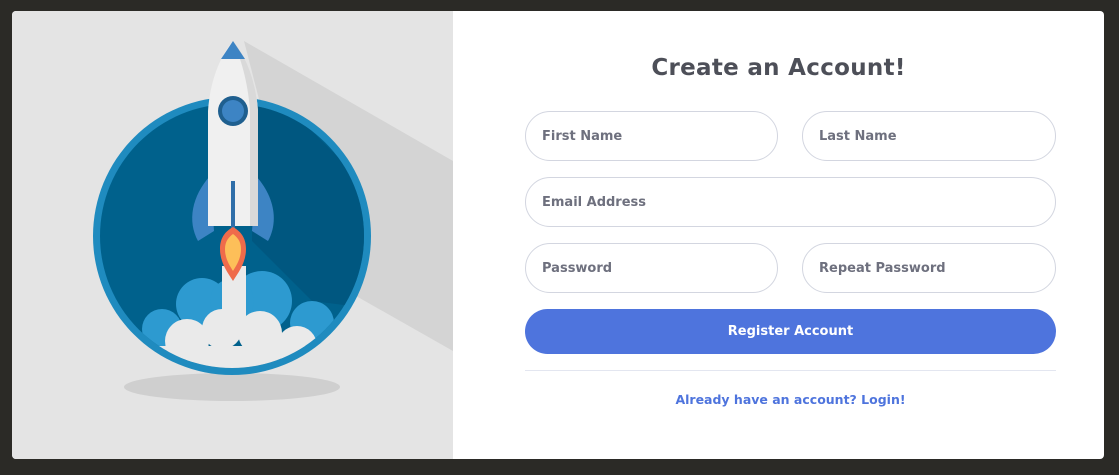 The height and width of the screenshot is (475, 1119). I want to click on password-field, so click(651, 268).